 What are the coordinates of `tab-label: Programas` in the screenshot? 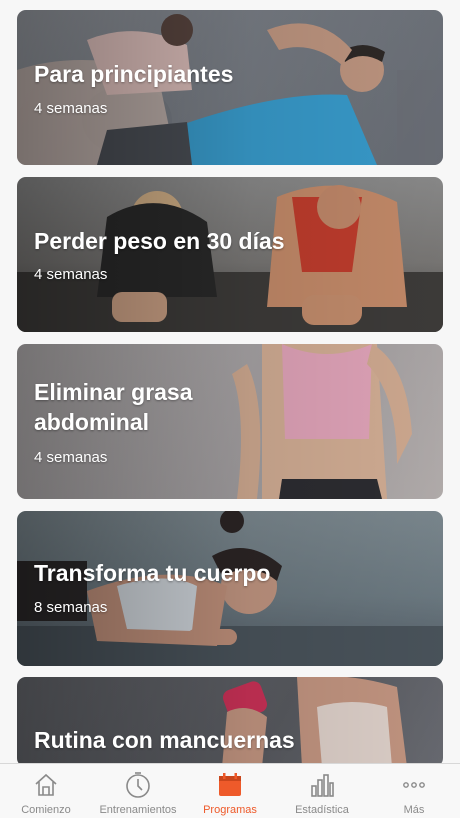 It's located at (230, 810).